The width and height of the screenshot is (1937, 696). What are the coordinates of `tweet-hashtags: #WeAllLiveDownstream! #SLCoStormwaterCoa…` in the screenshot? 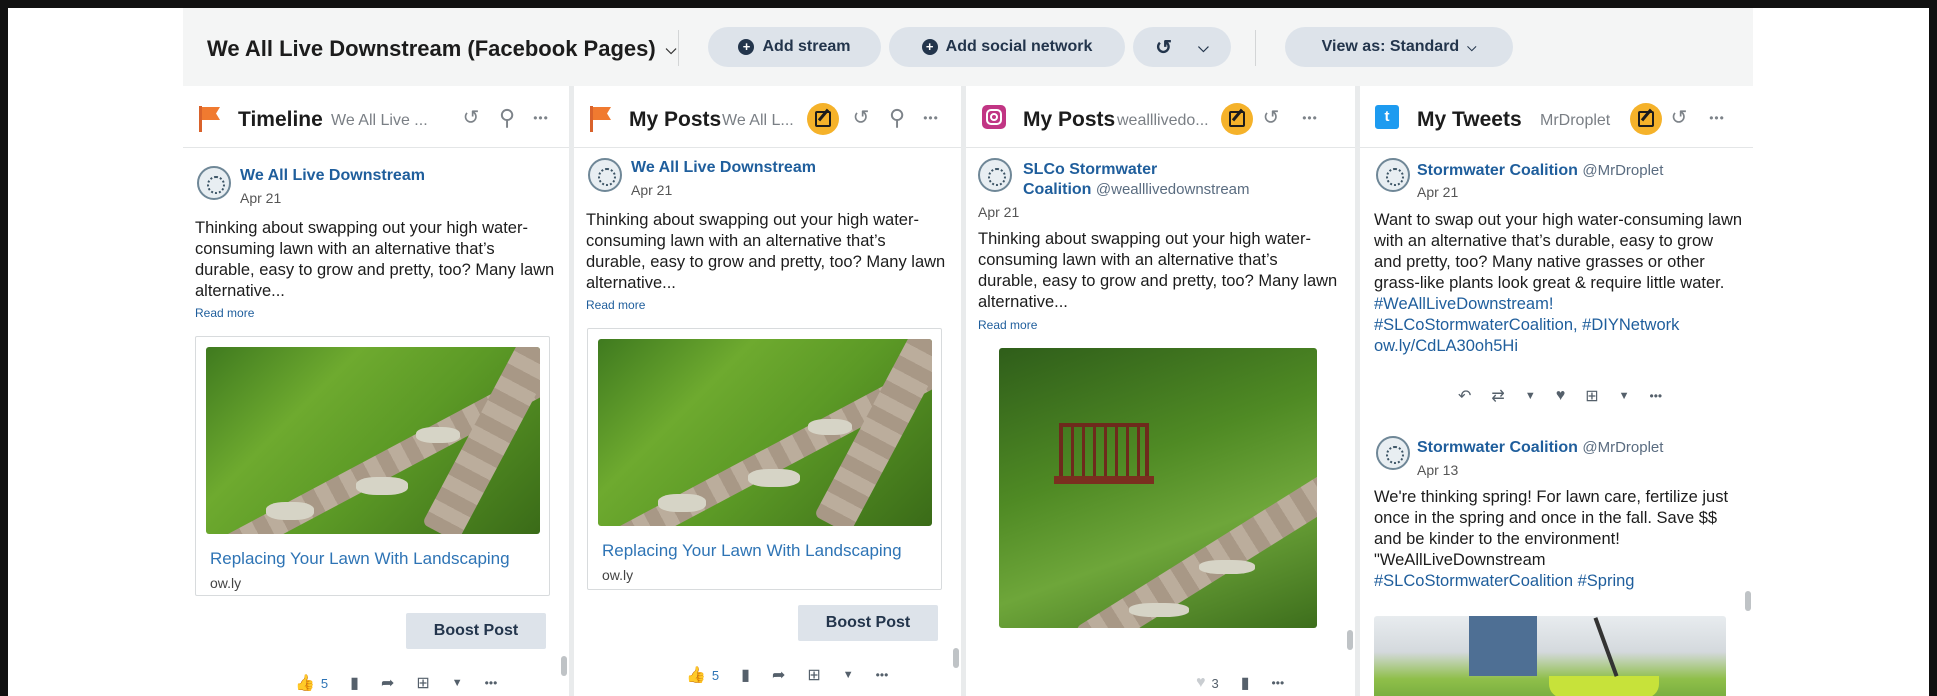 It's located at (1526, 325).